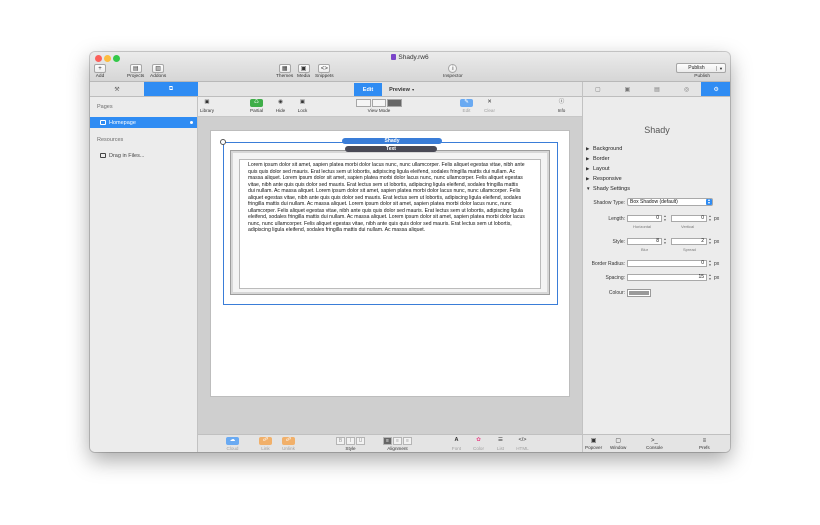 The image size is (820, 525). Describe the element at coordinates (207, 106) in the screenshot. I see `library-button: ▣ Library` at that location.